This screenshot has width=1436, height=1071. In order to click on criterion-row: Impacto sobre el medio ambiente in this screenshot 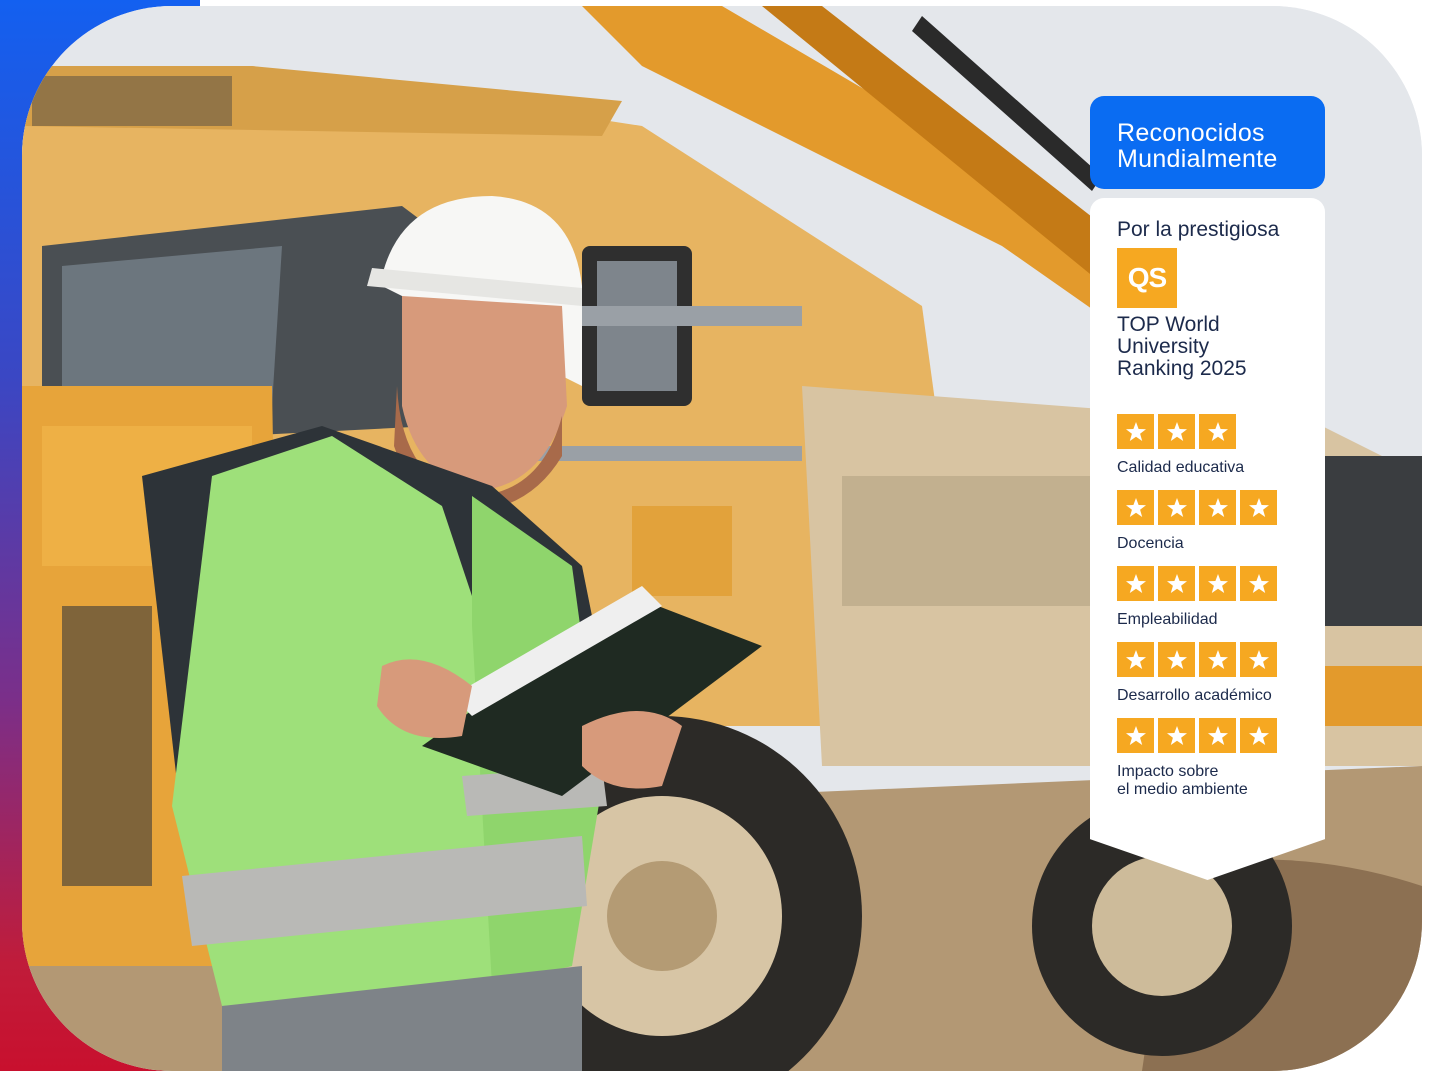, I will do `click(1221, 758)`.